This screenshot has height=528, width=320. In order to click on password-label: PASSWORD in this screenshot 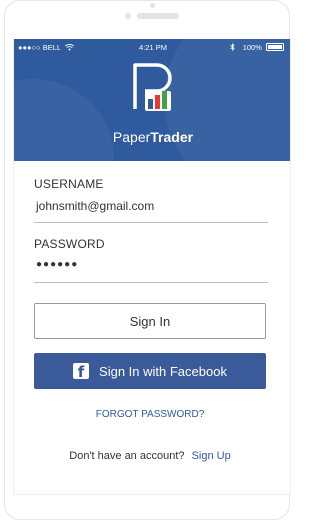, I will do `click(69, 244)`.